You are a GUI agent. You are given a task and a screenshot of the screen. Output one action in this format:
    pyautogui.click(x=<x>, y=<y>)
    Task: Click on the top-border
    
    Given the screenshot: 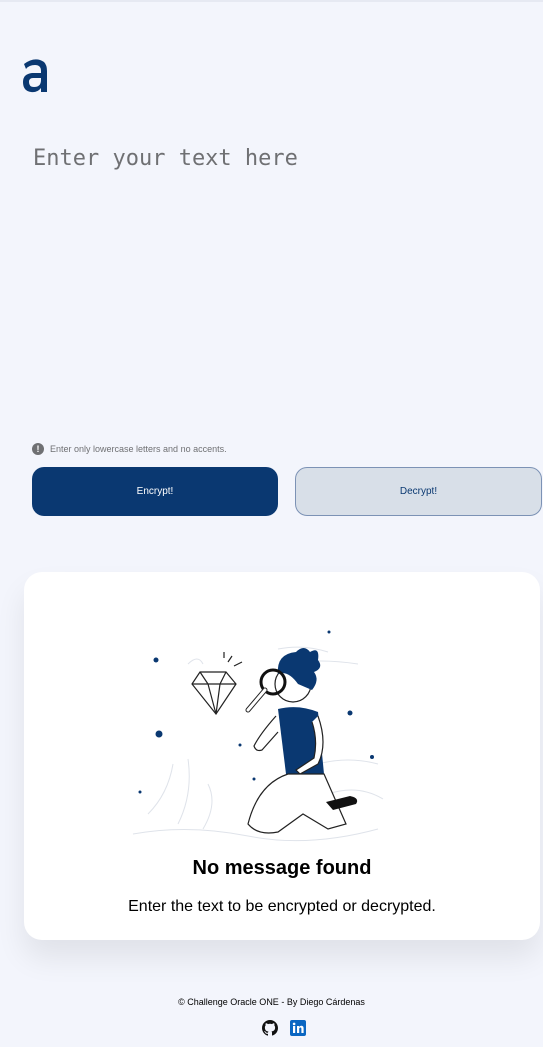 What is the action you would take?
    pyautogui.click(x=271, y=1)
    